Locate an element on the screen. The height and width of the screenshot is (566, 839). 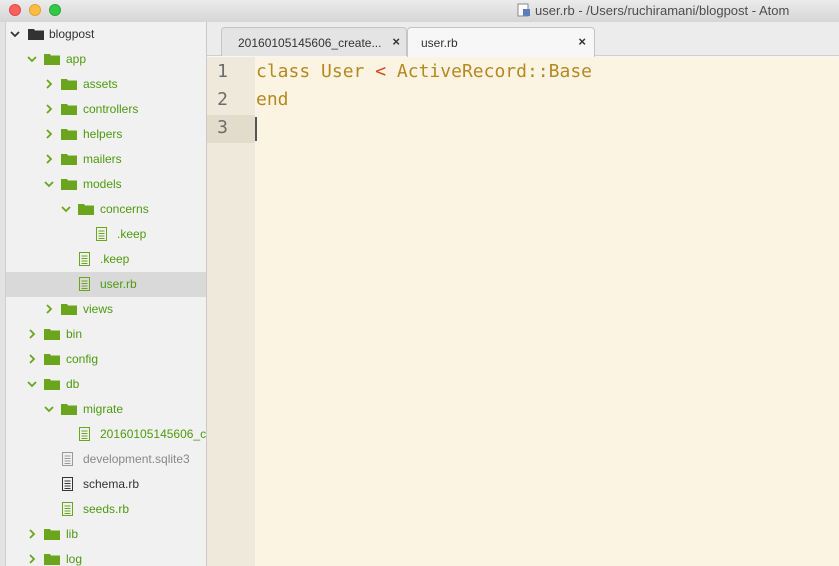
line-number: 1 is located at coordinates (222, 71).